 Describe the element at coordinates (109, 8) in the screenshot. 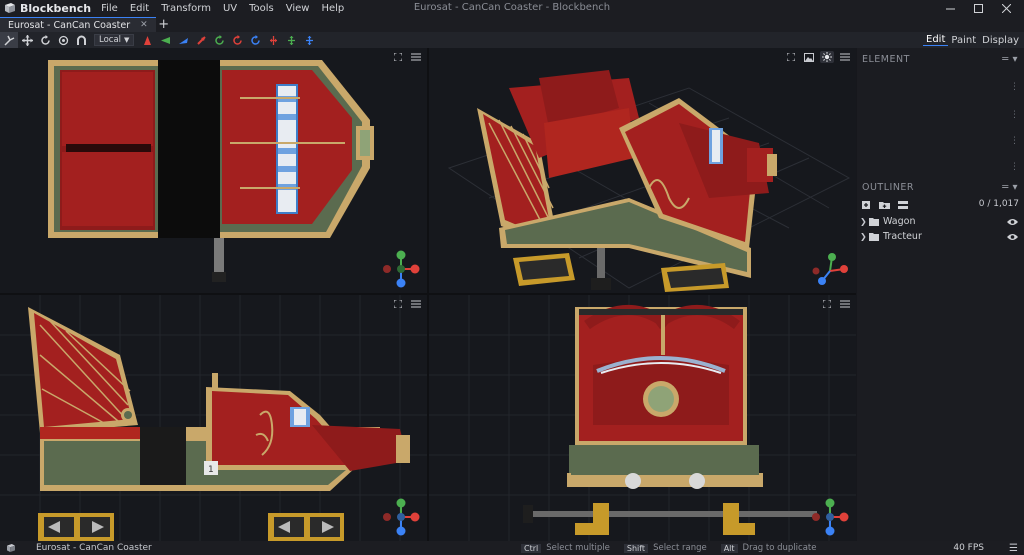

I see `menu-file: File` at that location.